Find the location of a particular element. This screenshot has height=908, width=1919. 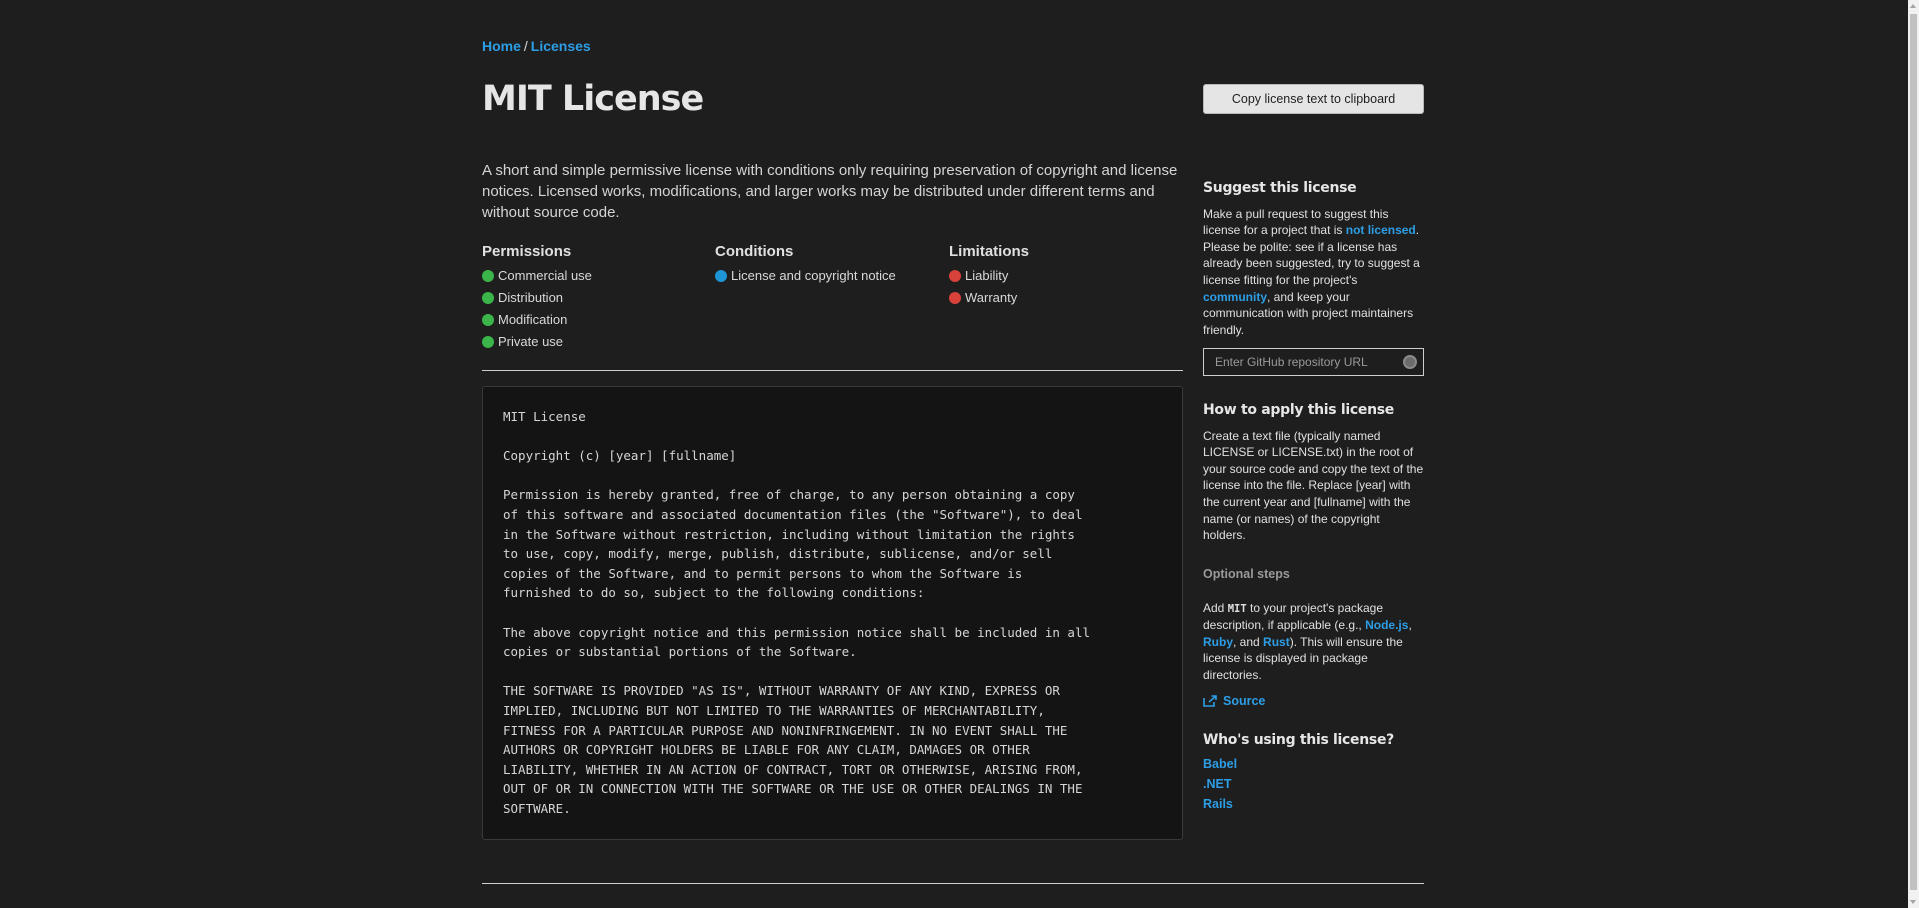

rust-link: Rust is located at coordinates (1276, 642).